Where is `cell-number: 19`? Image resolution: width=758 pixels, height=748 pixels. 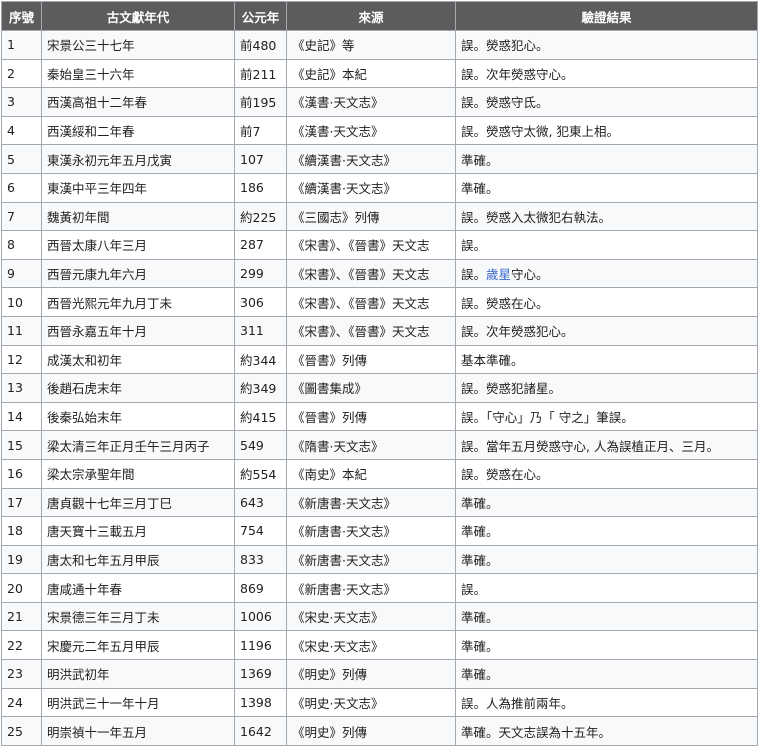
cell-number: 19 is located at coordinates (21, 559).